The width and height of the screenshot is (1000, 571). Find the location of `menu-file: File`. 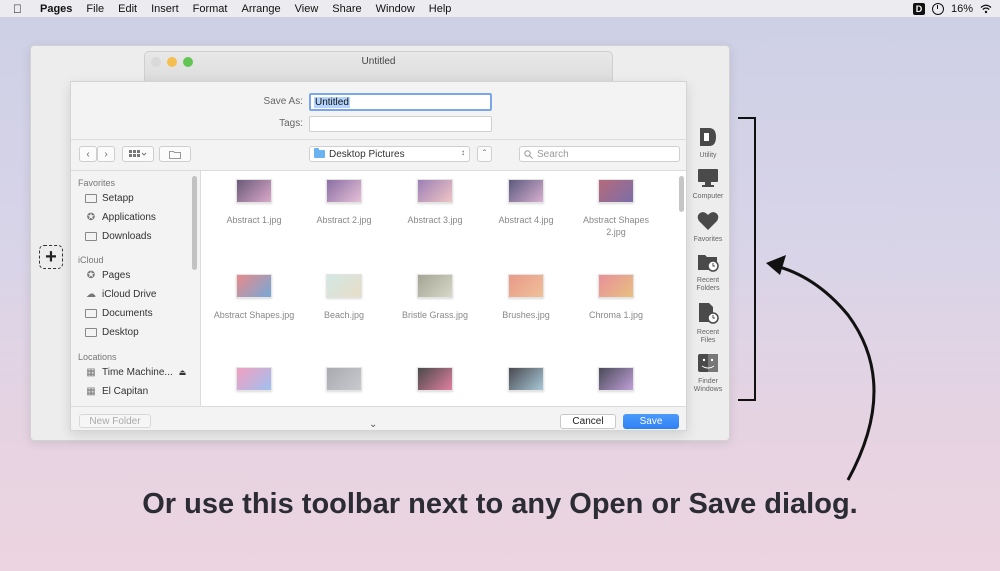

menu-file: File is located at coordinates (95, 9).